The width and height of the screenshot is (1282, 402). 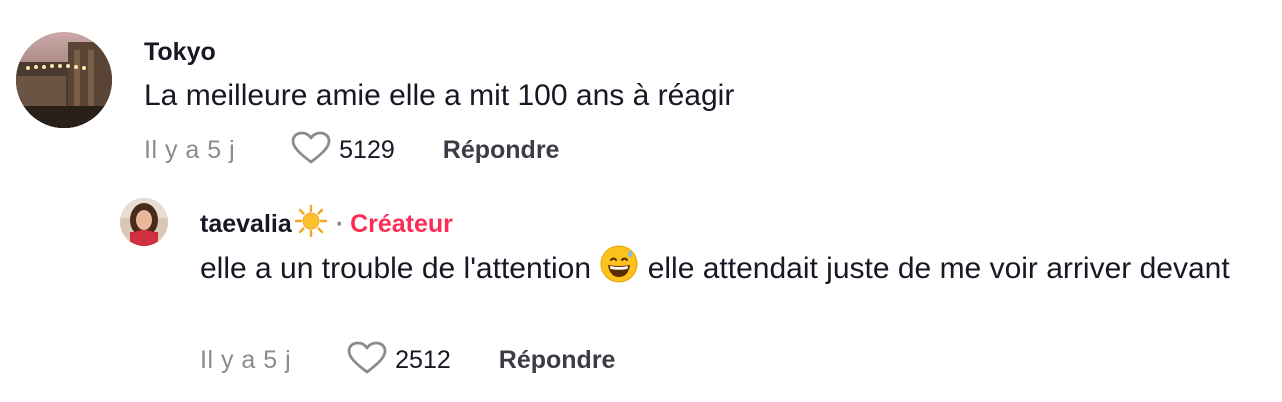 What do you see at coordinates (246, 224) in the screenshot?
I see `reply-username: taevalia` at bounding box center [246, 224].